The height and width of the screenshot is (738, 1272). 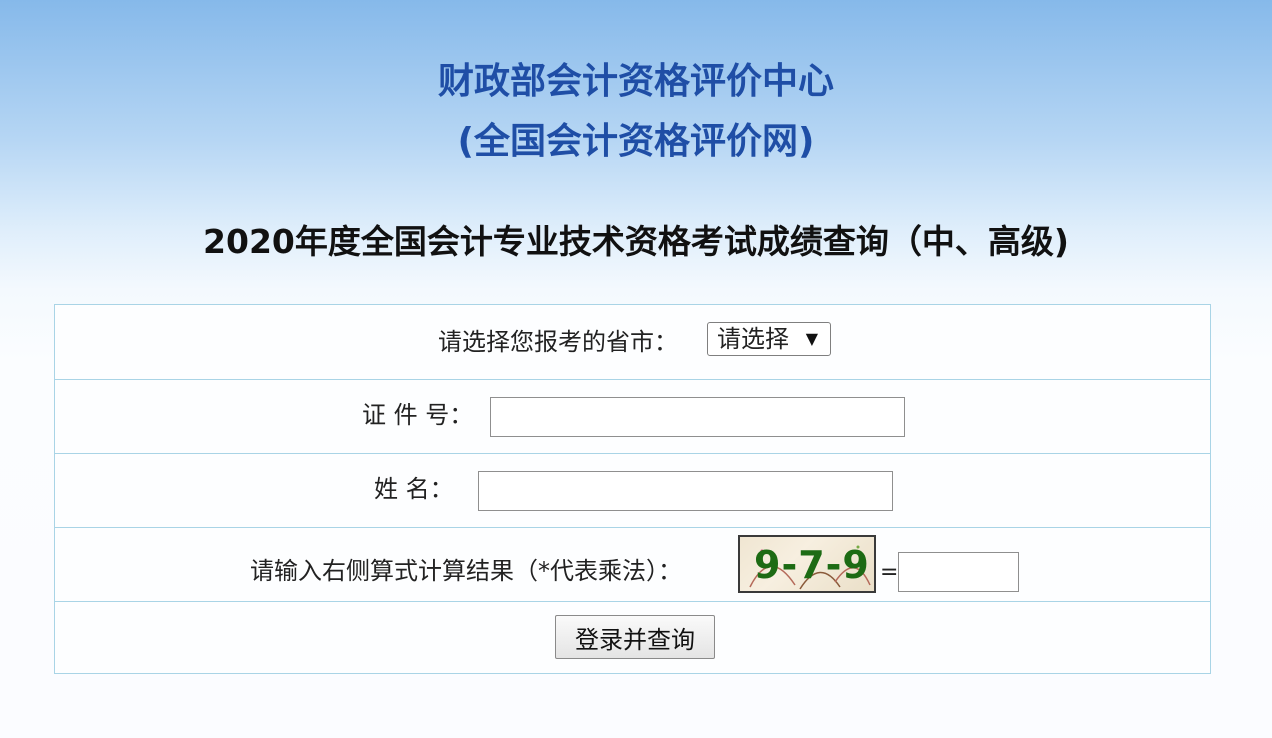 I want to click on equals-sign: =, so click(x=889, y=572).